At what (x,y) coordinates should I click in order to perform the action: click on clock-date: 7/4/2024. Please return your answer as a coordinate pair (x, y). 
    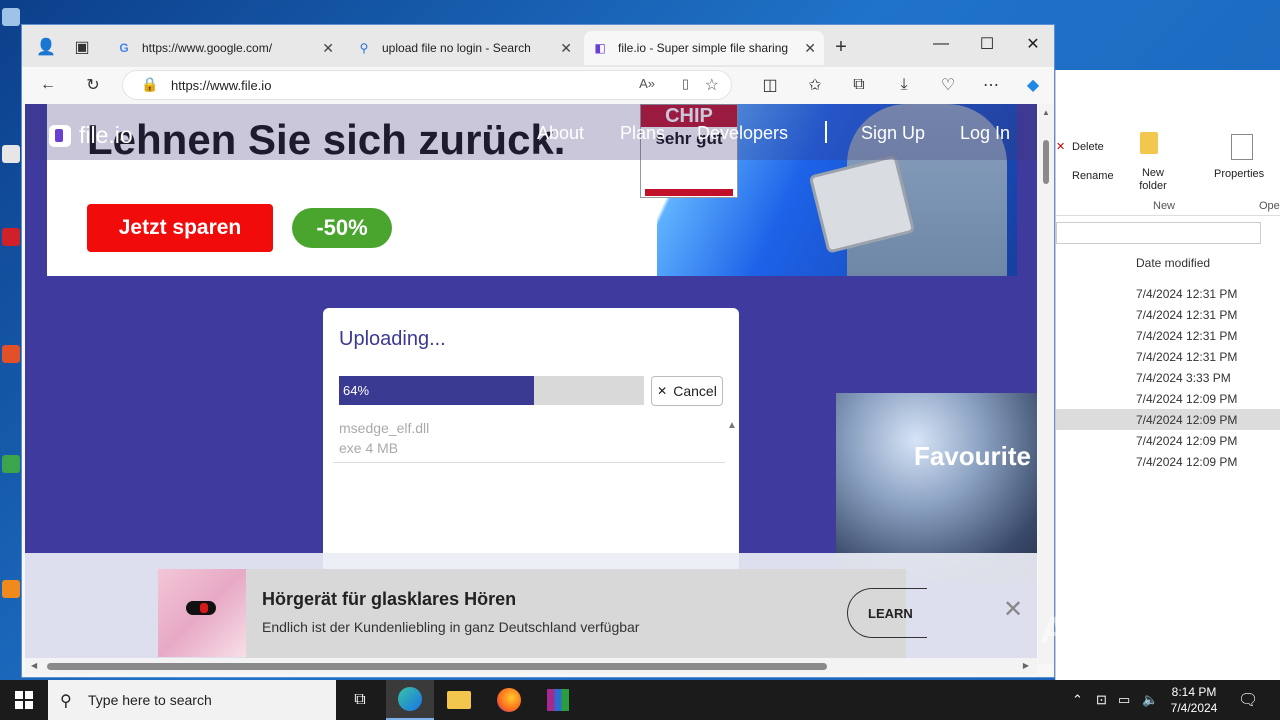
    Looking at the image, I should click on (1194, 708).